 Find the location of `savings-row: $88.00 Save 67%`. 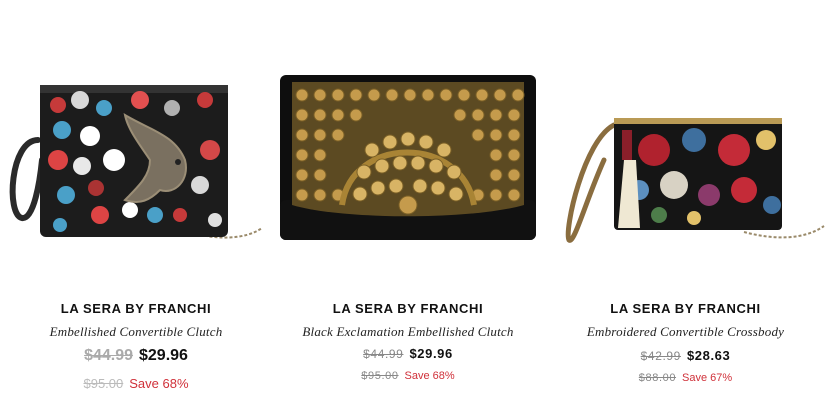

savings-row: $88.00 Save 67% is located at coordinates (685, 377).